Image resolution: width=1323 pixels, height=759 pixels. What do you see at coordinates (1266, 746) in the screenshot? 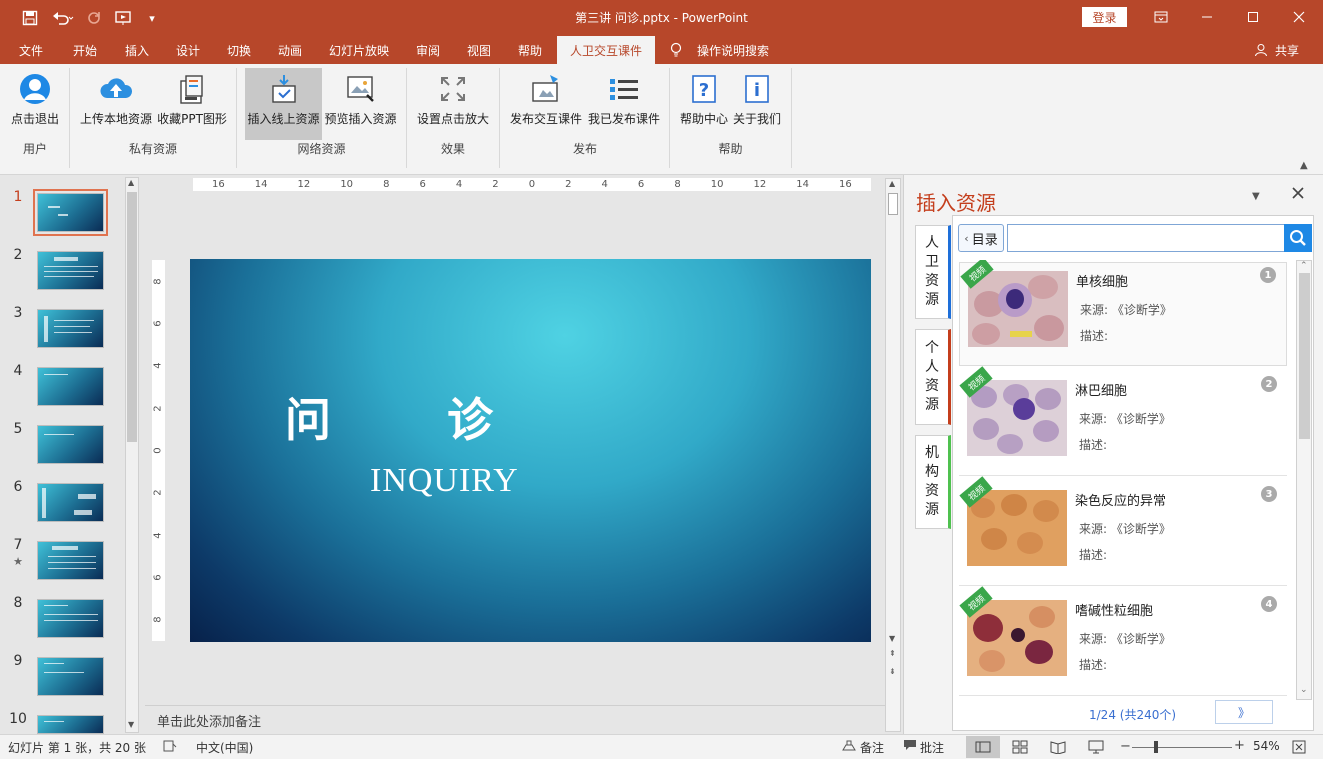
I see `zoom-level: 54%` at bounding box center [1266, 746].